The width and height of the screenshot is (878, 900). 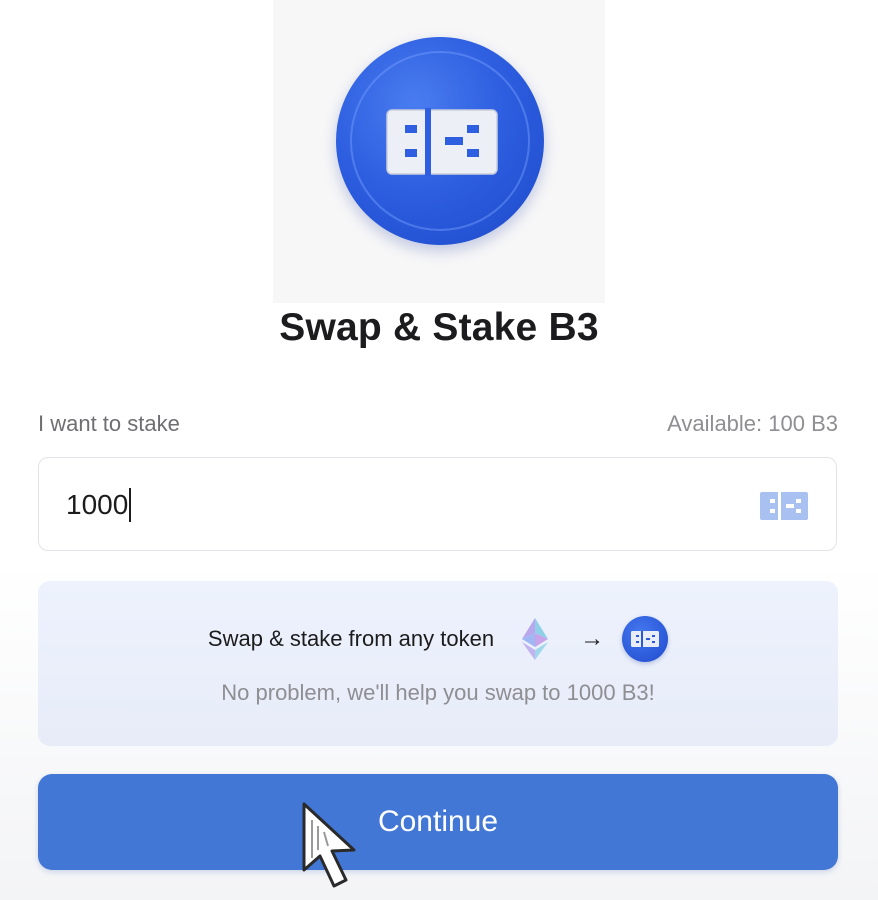 I want to click on stake-amount-field: 1000, so click(x=437, y=504).